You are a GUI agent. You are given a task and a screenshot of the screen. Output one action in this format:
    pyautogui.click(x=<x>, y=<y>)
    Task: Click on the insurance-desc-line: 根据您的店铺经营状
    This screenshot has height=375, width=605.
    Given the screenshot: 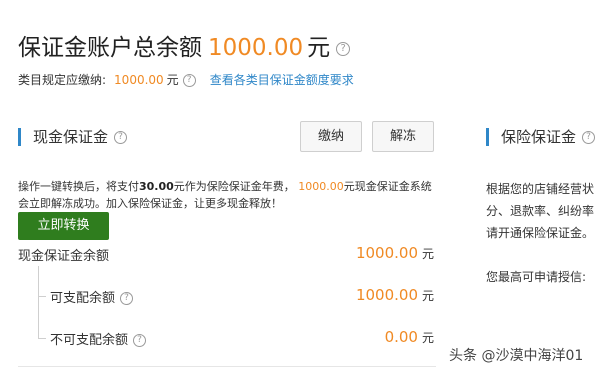 What is the action you would take?
    pyautogui.click(x=540, y=189)
    